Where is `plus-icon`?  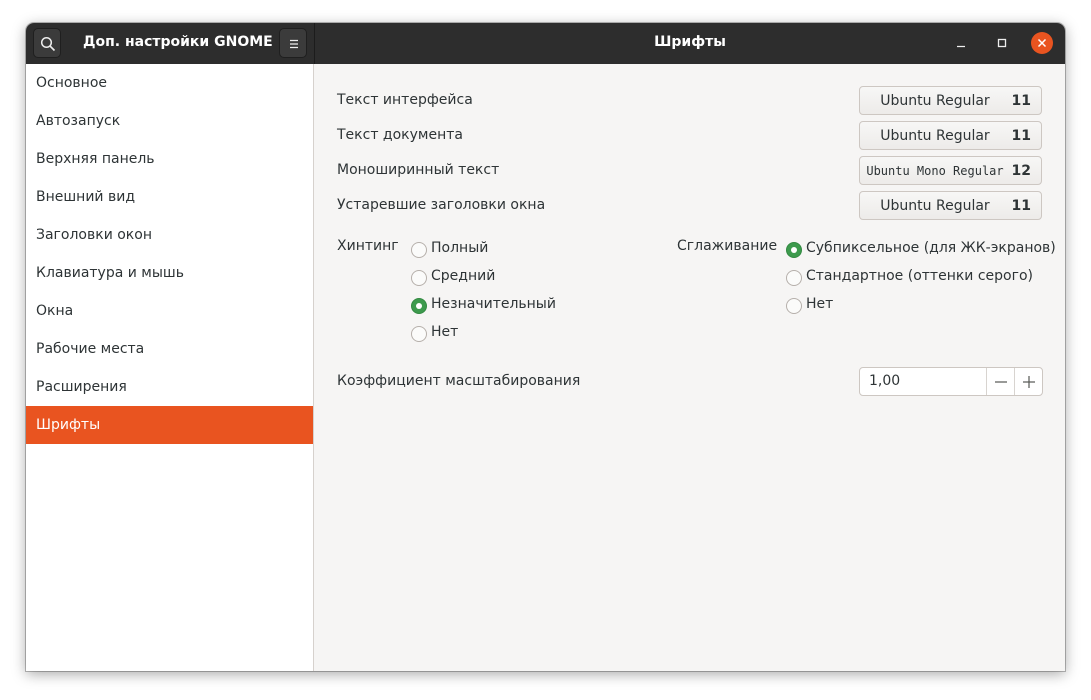 plus-icon is located at coordinates (1029, 382).